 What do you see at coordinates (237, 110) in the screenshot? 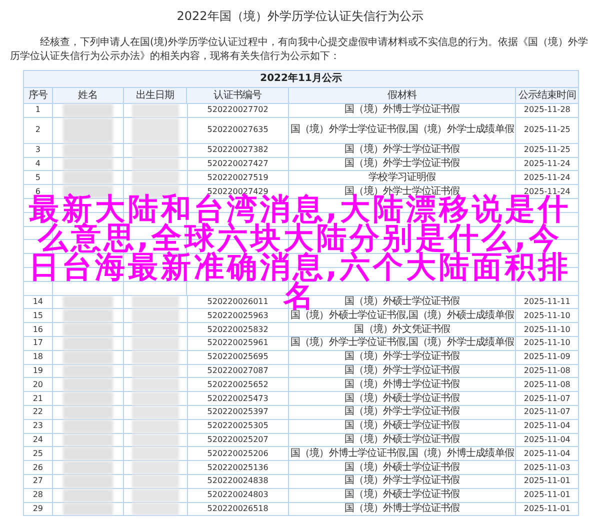
I see `table-cell: 520220027702` at bounding box center [237, 110].